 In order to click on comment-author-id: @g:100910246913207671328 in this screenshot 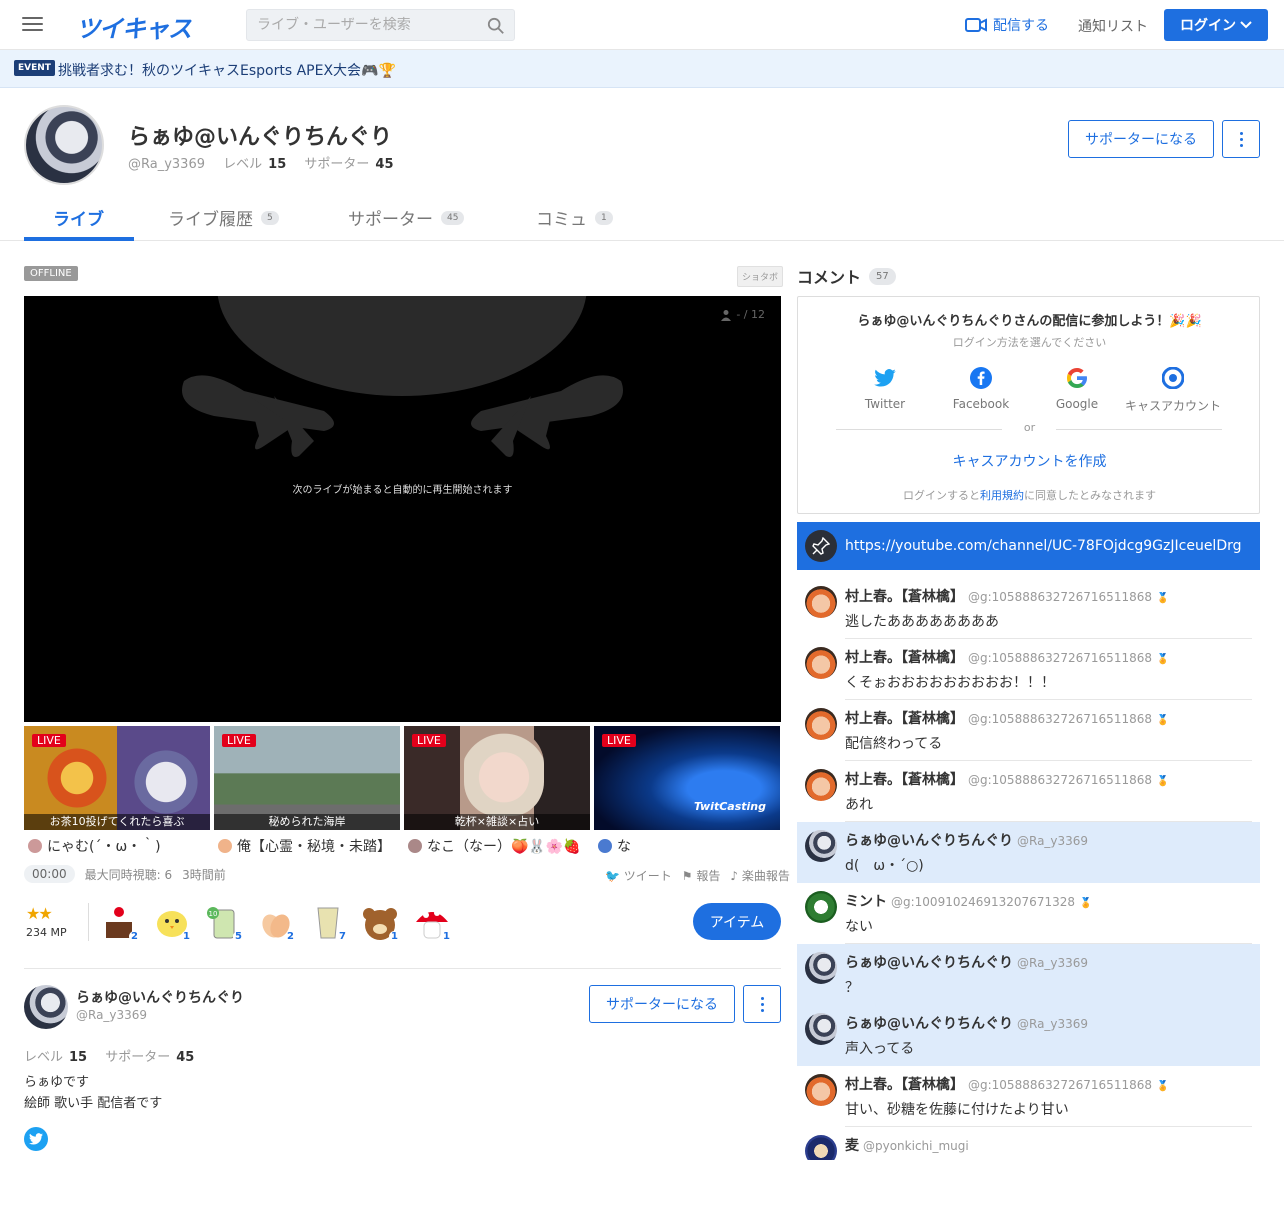, I will do `click(983, 902)`.